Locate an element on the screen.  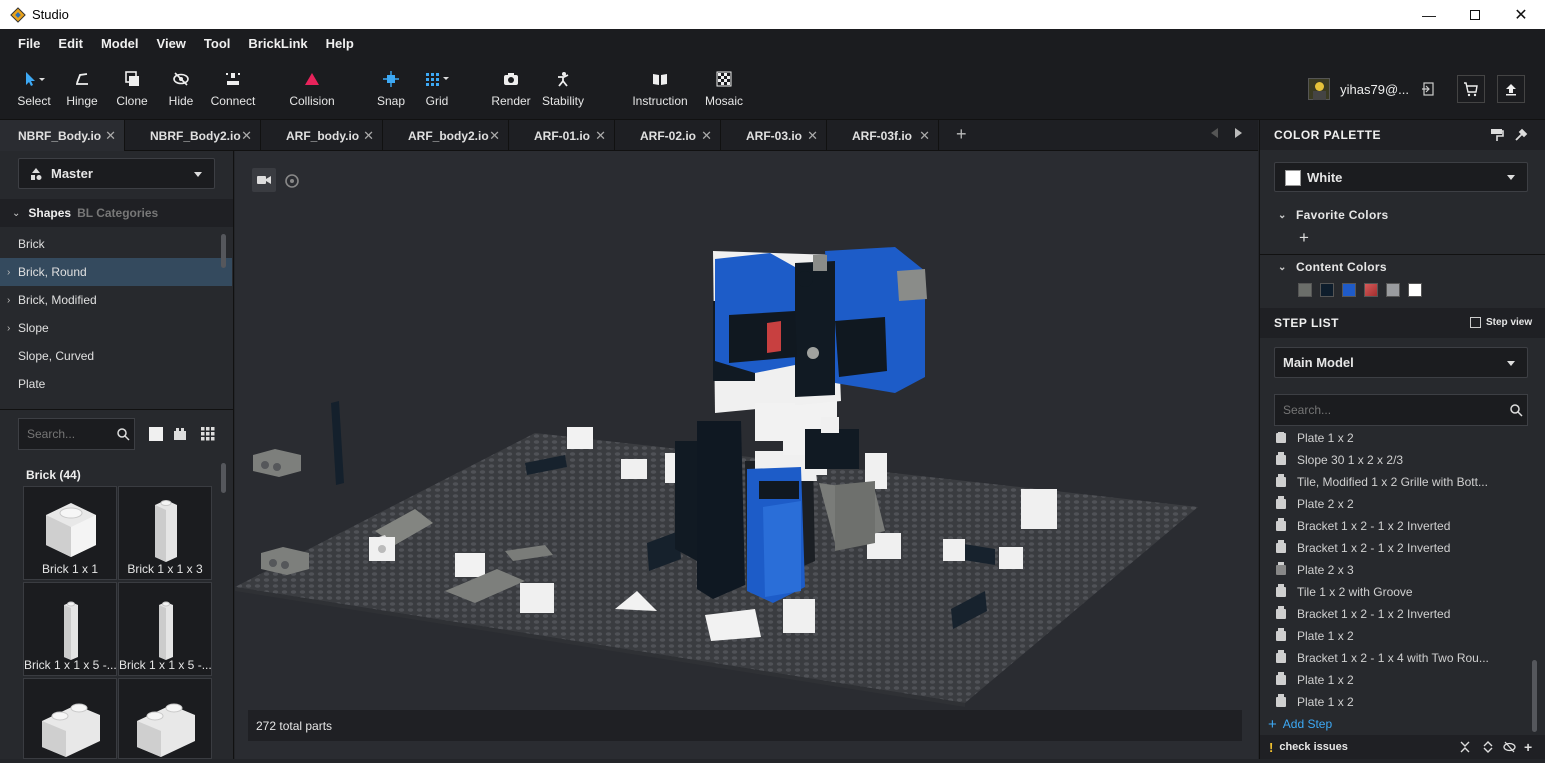
tab-document: ARF_body2.io ✕ is located at coordinates (449, 135).